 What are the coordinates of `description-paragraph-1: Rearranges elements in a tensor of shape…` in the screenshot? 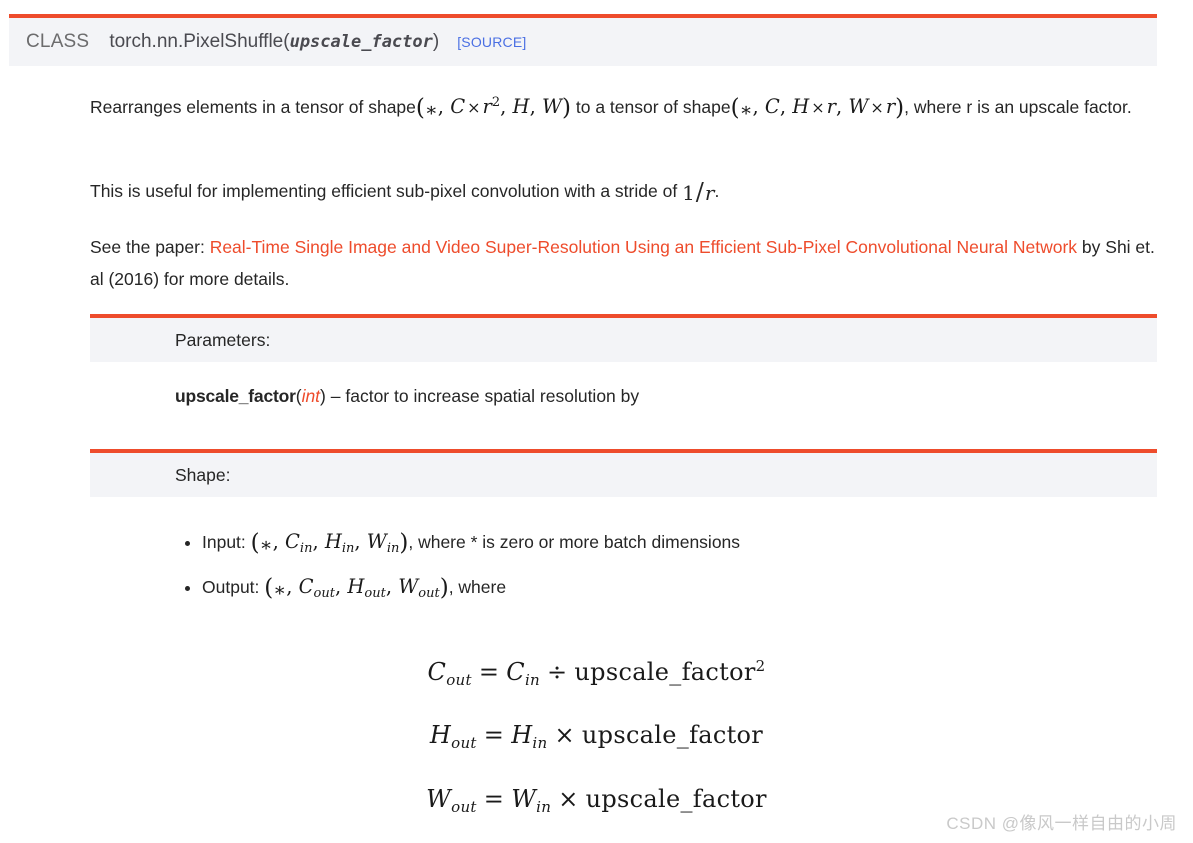 It's located at (627, 106).